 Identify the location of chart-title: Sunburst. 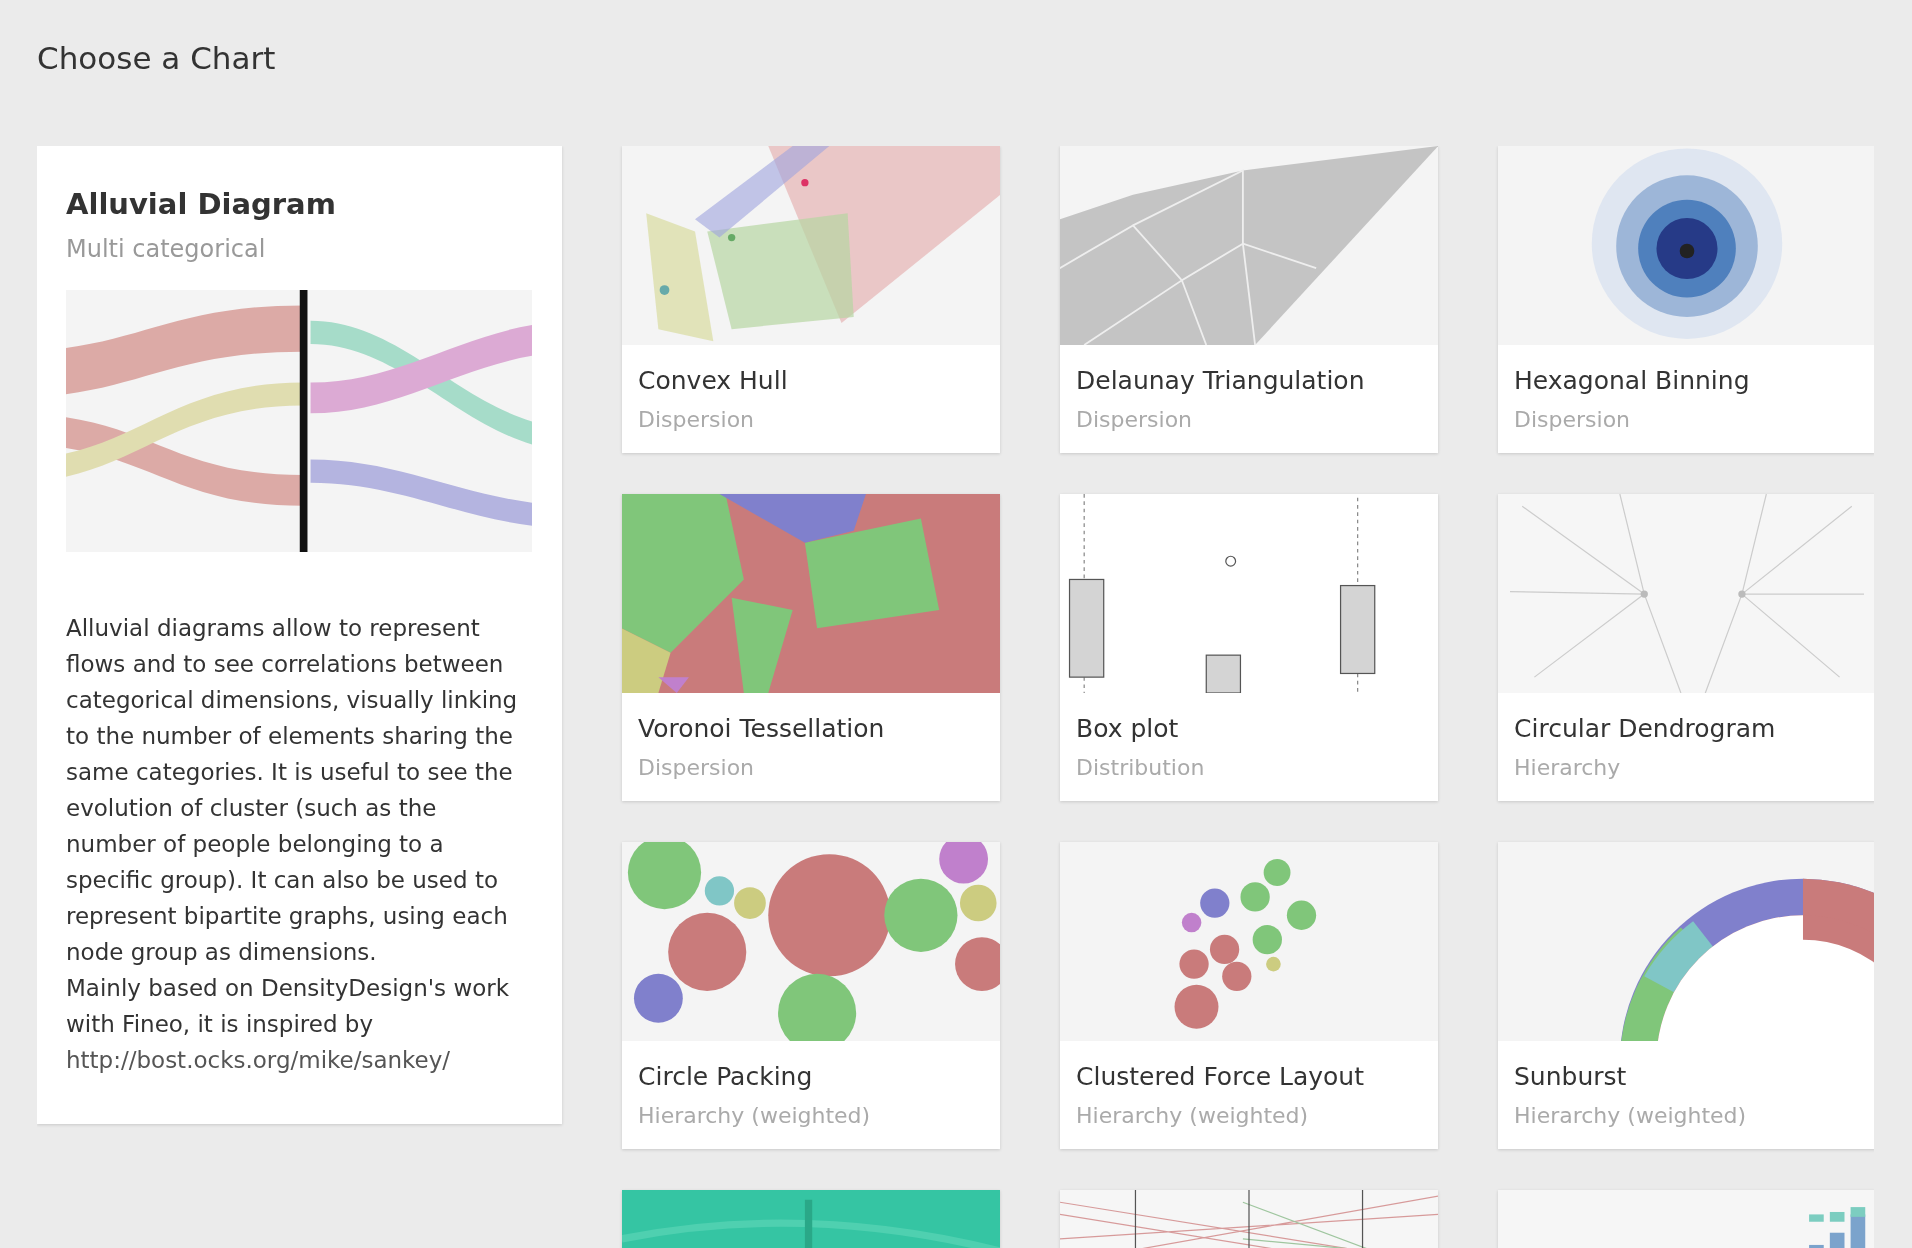
(1571, 1077).